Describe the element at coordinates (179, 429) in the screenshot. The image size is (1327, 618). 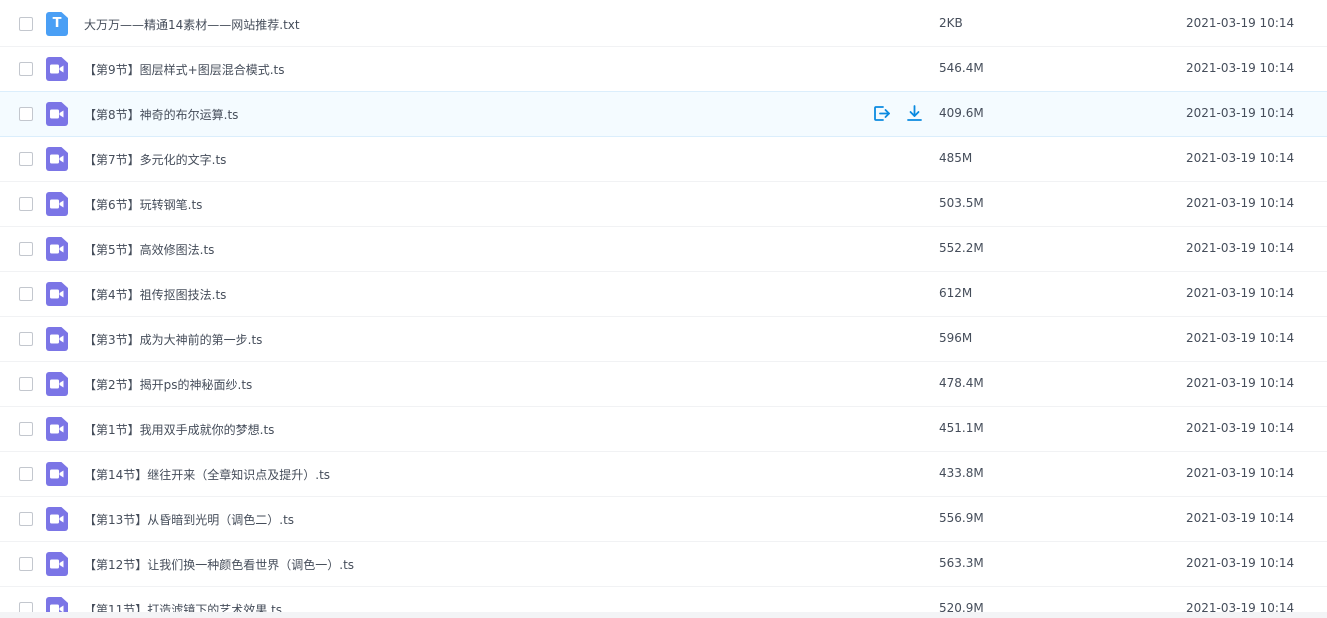
I see `file-name: 【第1节】我用双手成就你的梦想.ts` at that location.